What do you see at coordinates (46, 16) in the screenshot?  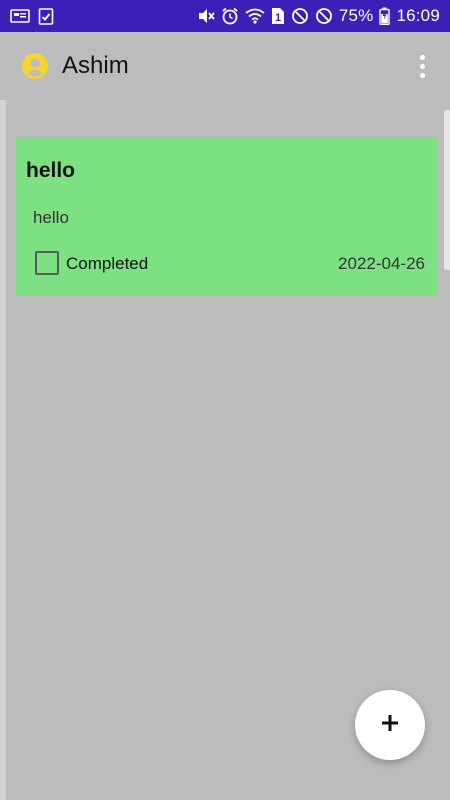 I see `checklist-icon` at bounding box center [46, 16].